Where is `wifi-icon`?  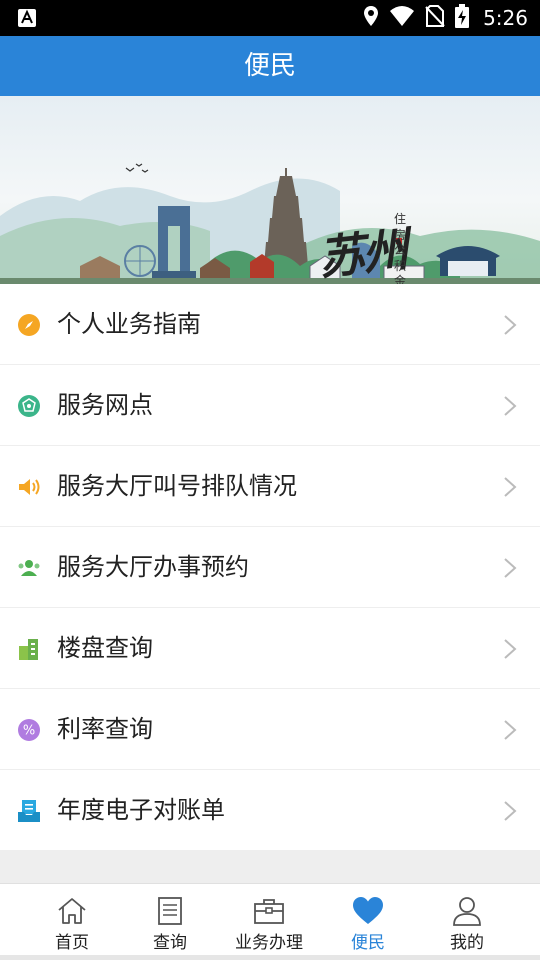
wifi-icon is located at coordinates (402, 18).